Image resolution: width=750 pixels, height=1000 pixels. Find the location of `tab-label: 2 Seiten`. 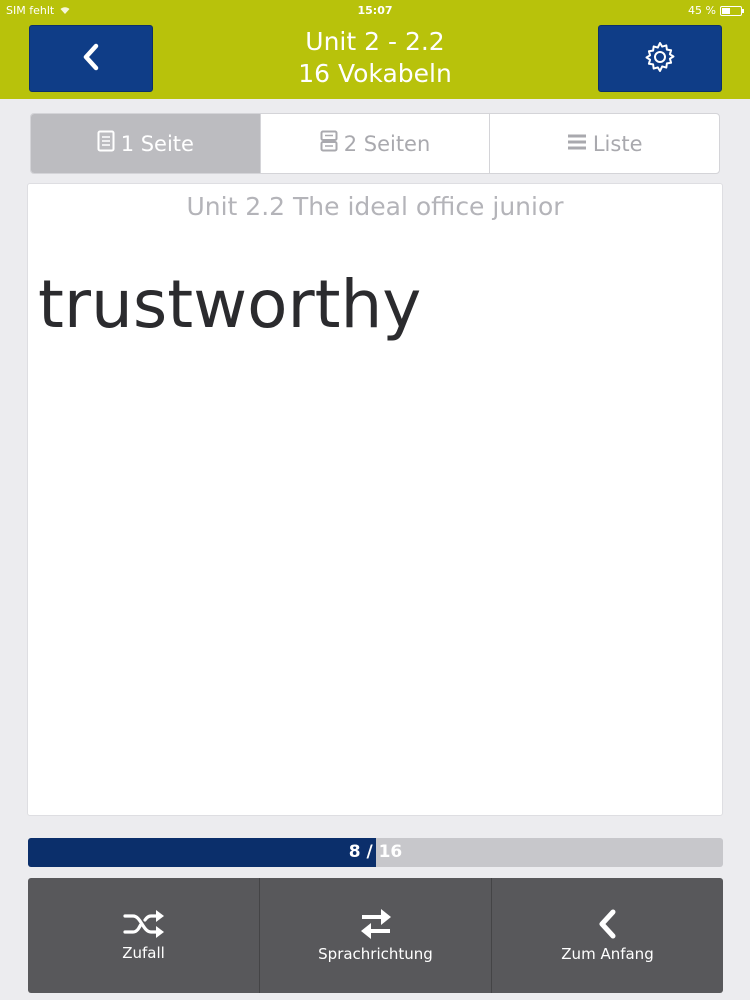

tab-label: 2 Seiten is located at coordinates (387, 143).